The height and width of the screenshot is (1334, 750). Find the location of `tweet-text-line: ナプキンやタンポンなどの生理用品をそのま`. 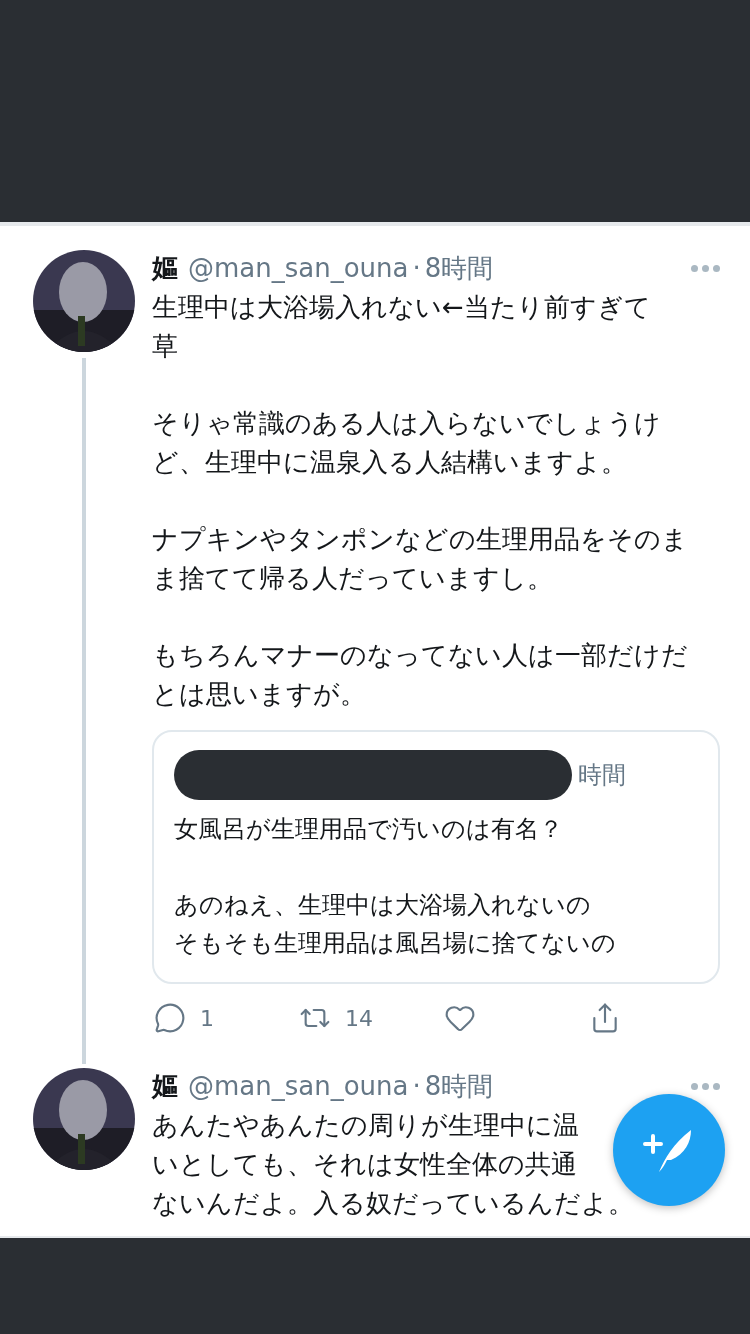

tweet-text-line: ナプキンやタンポンなどの生理用品をそのま is located at coordinates (420, 539).